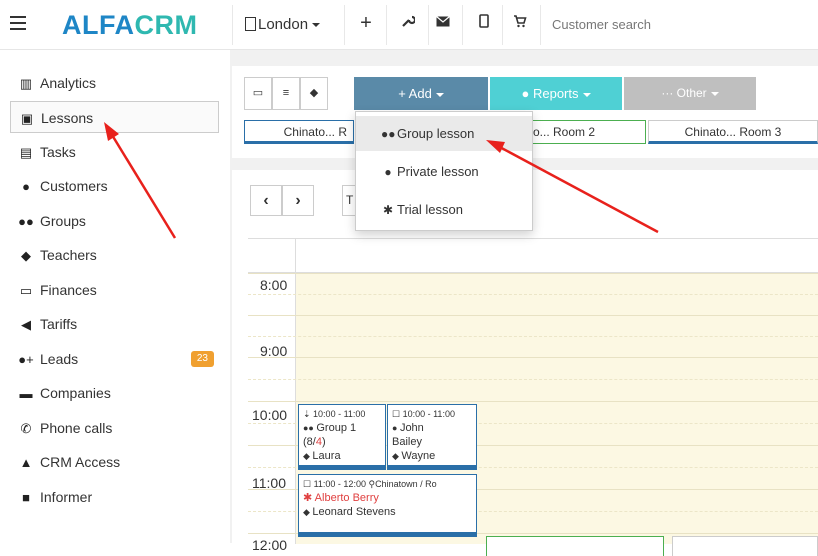 The height and width of the screenshot is (556, 818). I want to click on event-time-row: ⇣ 10:00 - 11:00, so click(342, 414).